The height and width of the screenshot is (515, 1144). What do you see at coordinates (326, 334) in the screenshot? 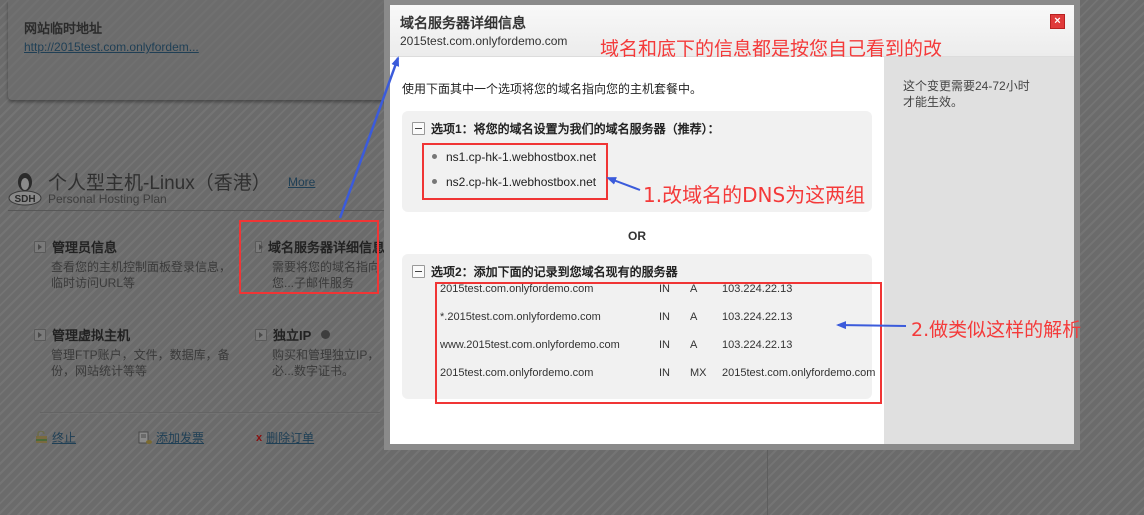
I see `status-dot-icon` at bounding box center [326, 334].